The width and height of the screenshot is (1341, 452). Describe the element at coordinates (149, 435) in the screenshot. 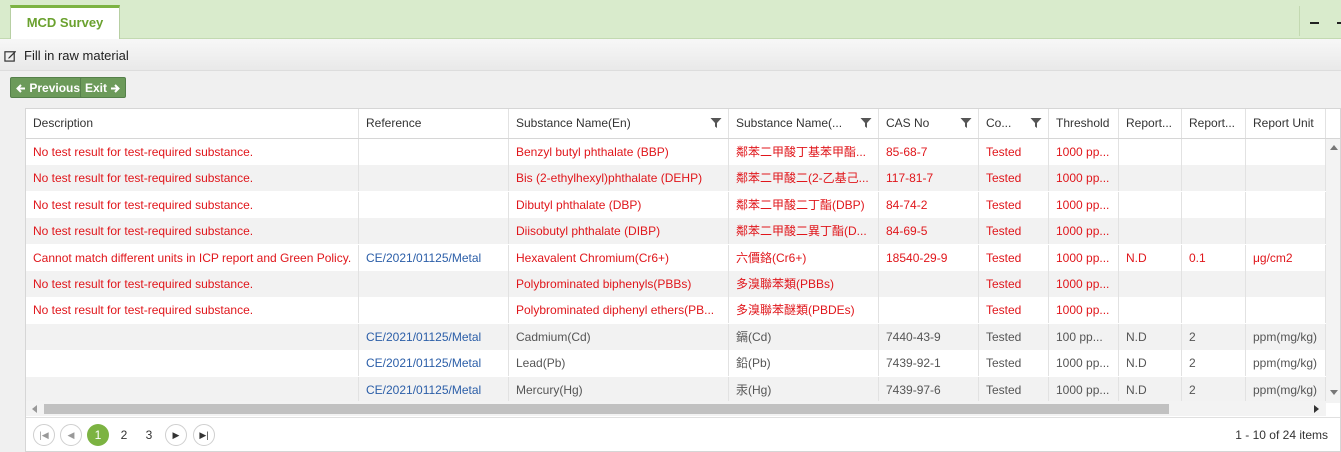

I see `page-3: 3` at that location.